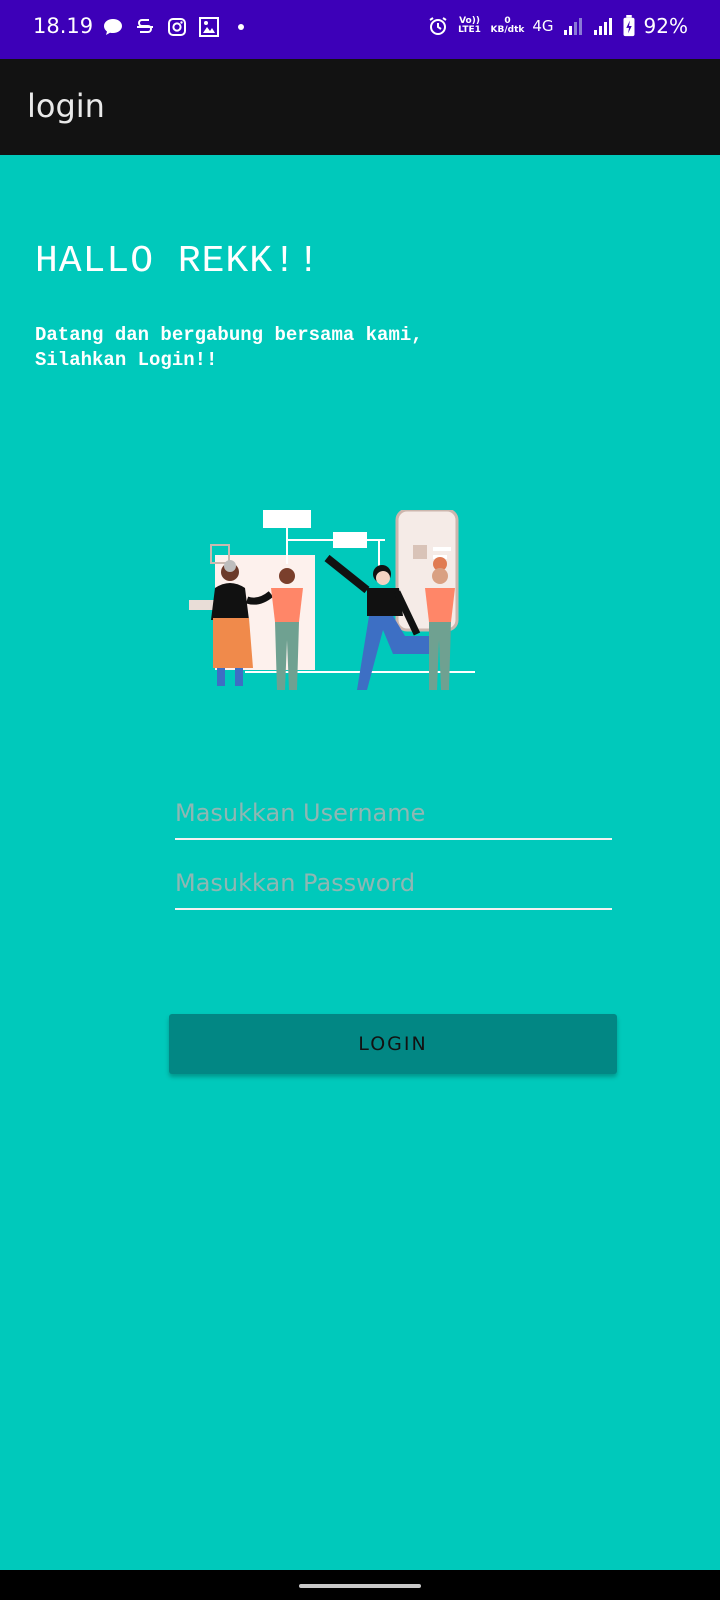 Image resolution: width=720 pixels, height=1600 pixels. What do you see at coordinates (360, 29) in the screenshot?
I see `status-bar: 18.19 Vo)) LTE1 0 KB/dtk 4G 92%` at bounding box center [360, 29].